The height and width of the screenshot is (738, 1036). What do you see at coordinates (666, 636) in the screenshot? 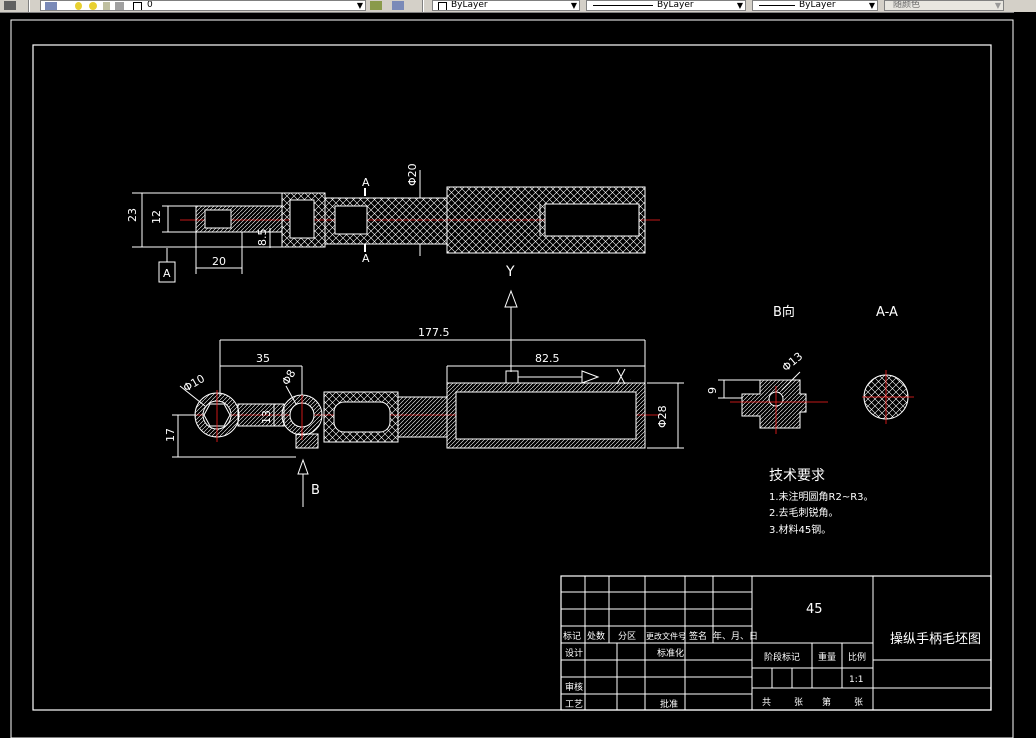
I see `tb-change-doc: 更改文件号` at bounding box center [666, 636].